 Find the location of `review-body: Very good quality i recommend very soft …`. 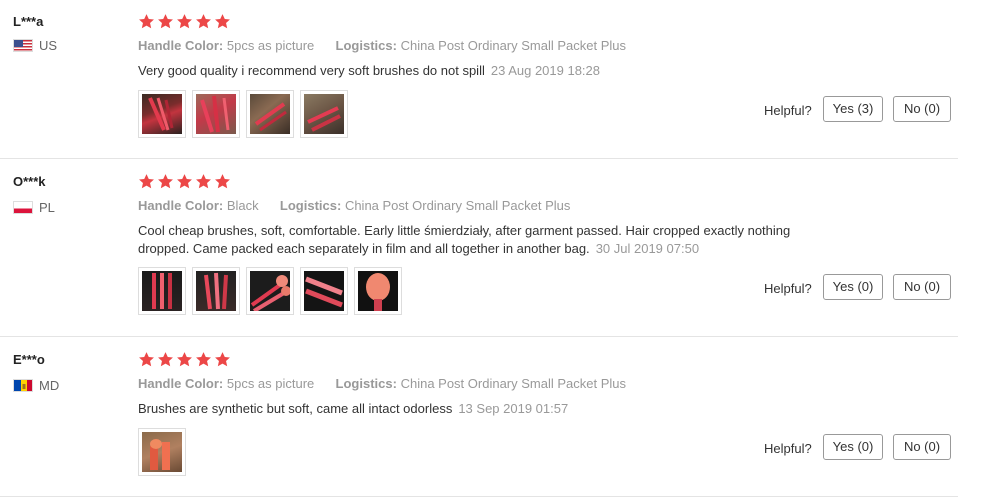

review-body: Very good quality i recommend very soft … is located at coordinates (311, 70).